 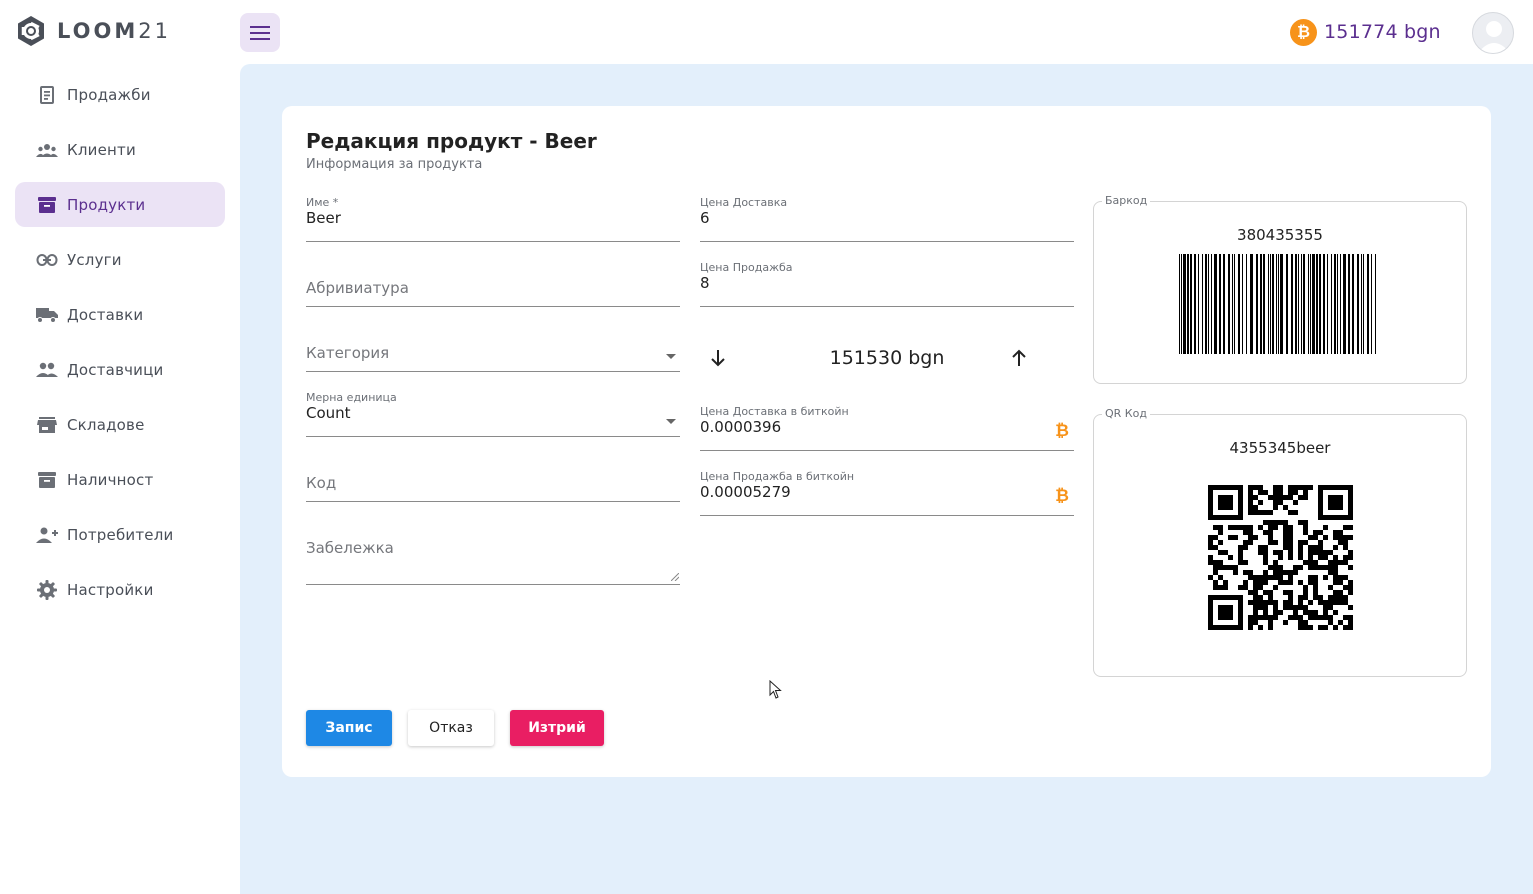 What do you see at coordinates (887, 359) in the screenshot?
I see `currency-conversion: 151530 bgn` at bounding box center [887, 359].